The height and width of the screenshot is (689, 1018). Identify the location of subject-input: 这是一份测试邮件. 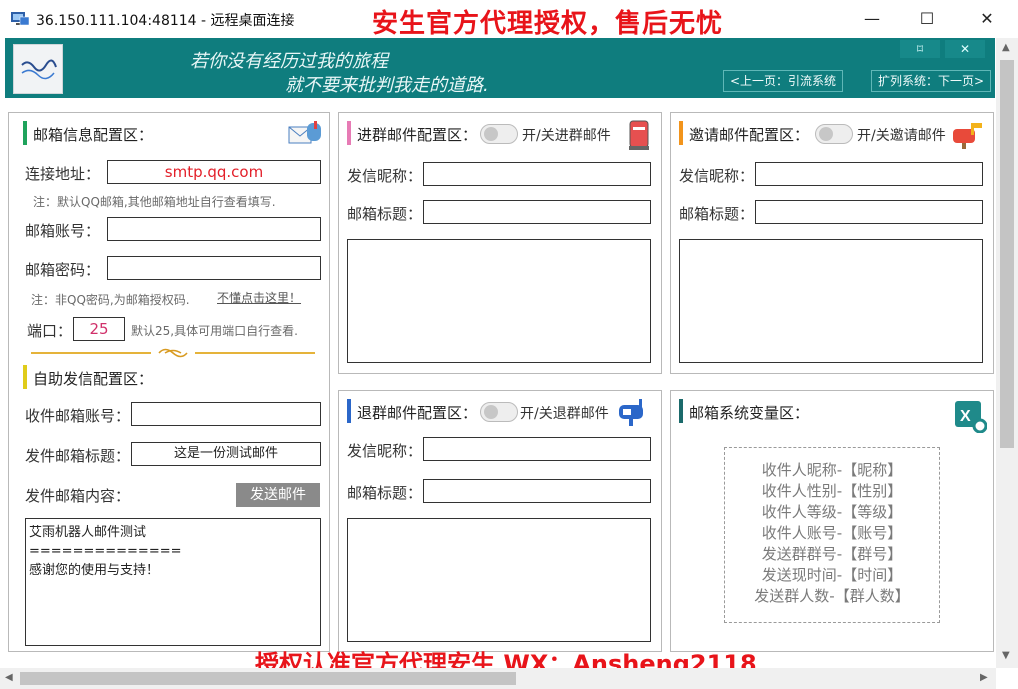
(226, 454).